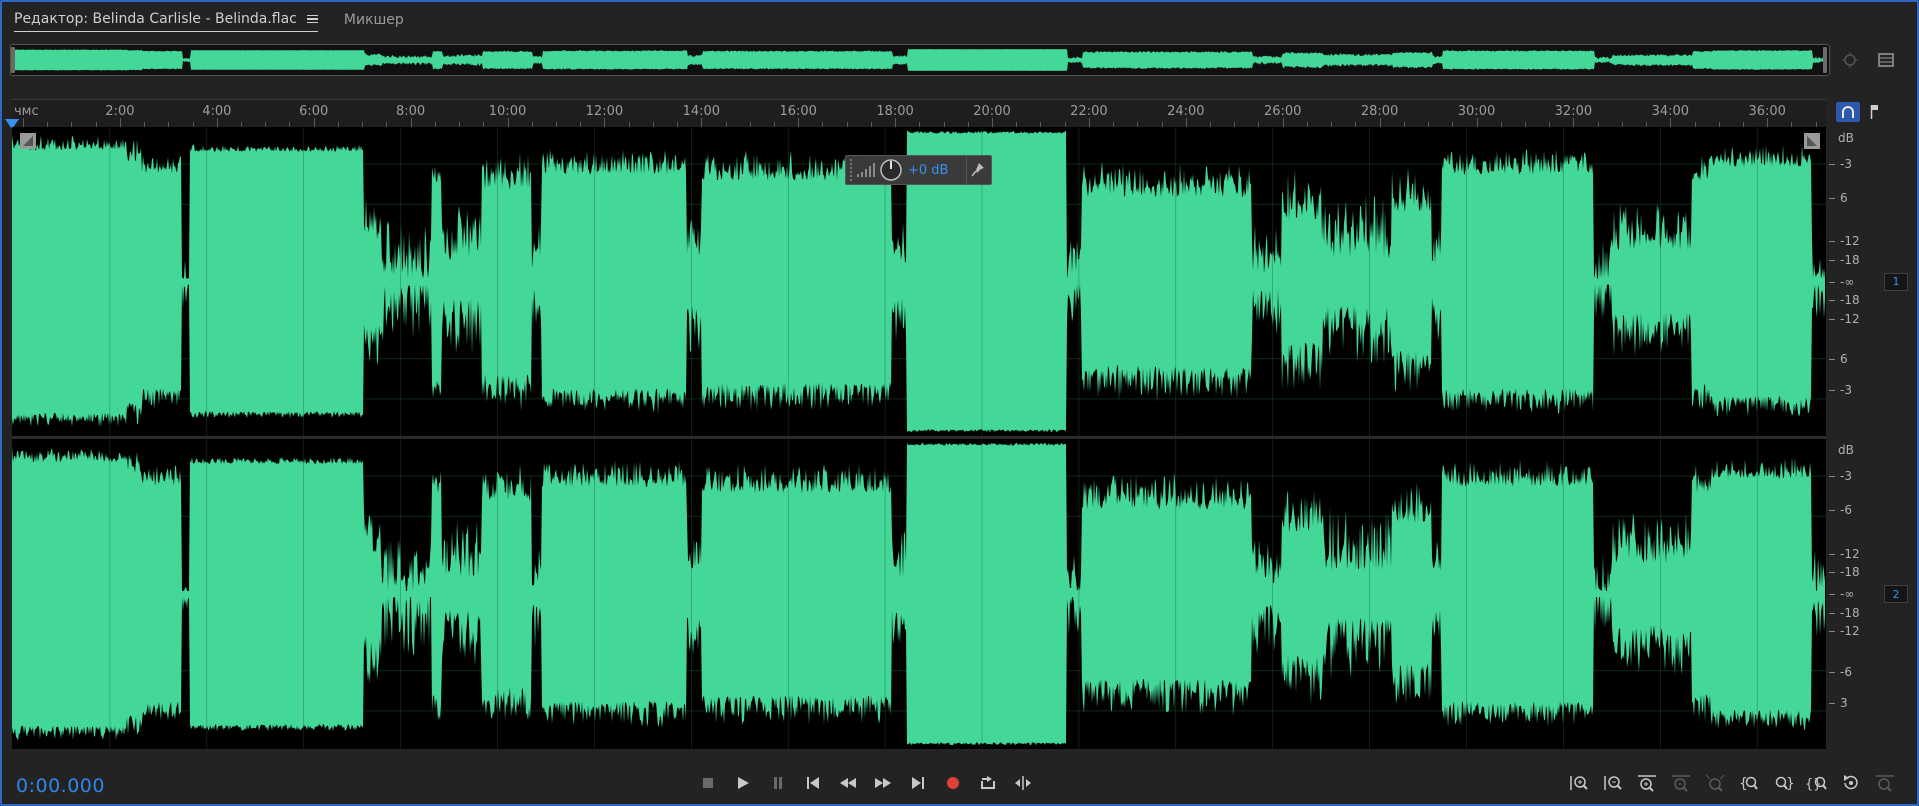  I want to click on zoom-out-amplitude-button, so click(1613, 783).